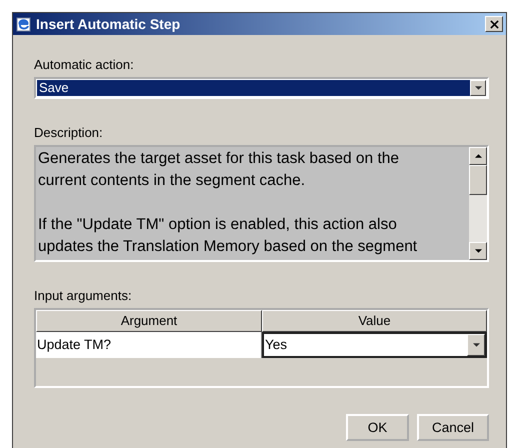  What do you see at coordinates (84, 65) in the screenshot?
I see `field-label: Automatic action:` at bounding box center [84, 65].